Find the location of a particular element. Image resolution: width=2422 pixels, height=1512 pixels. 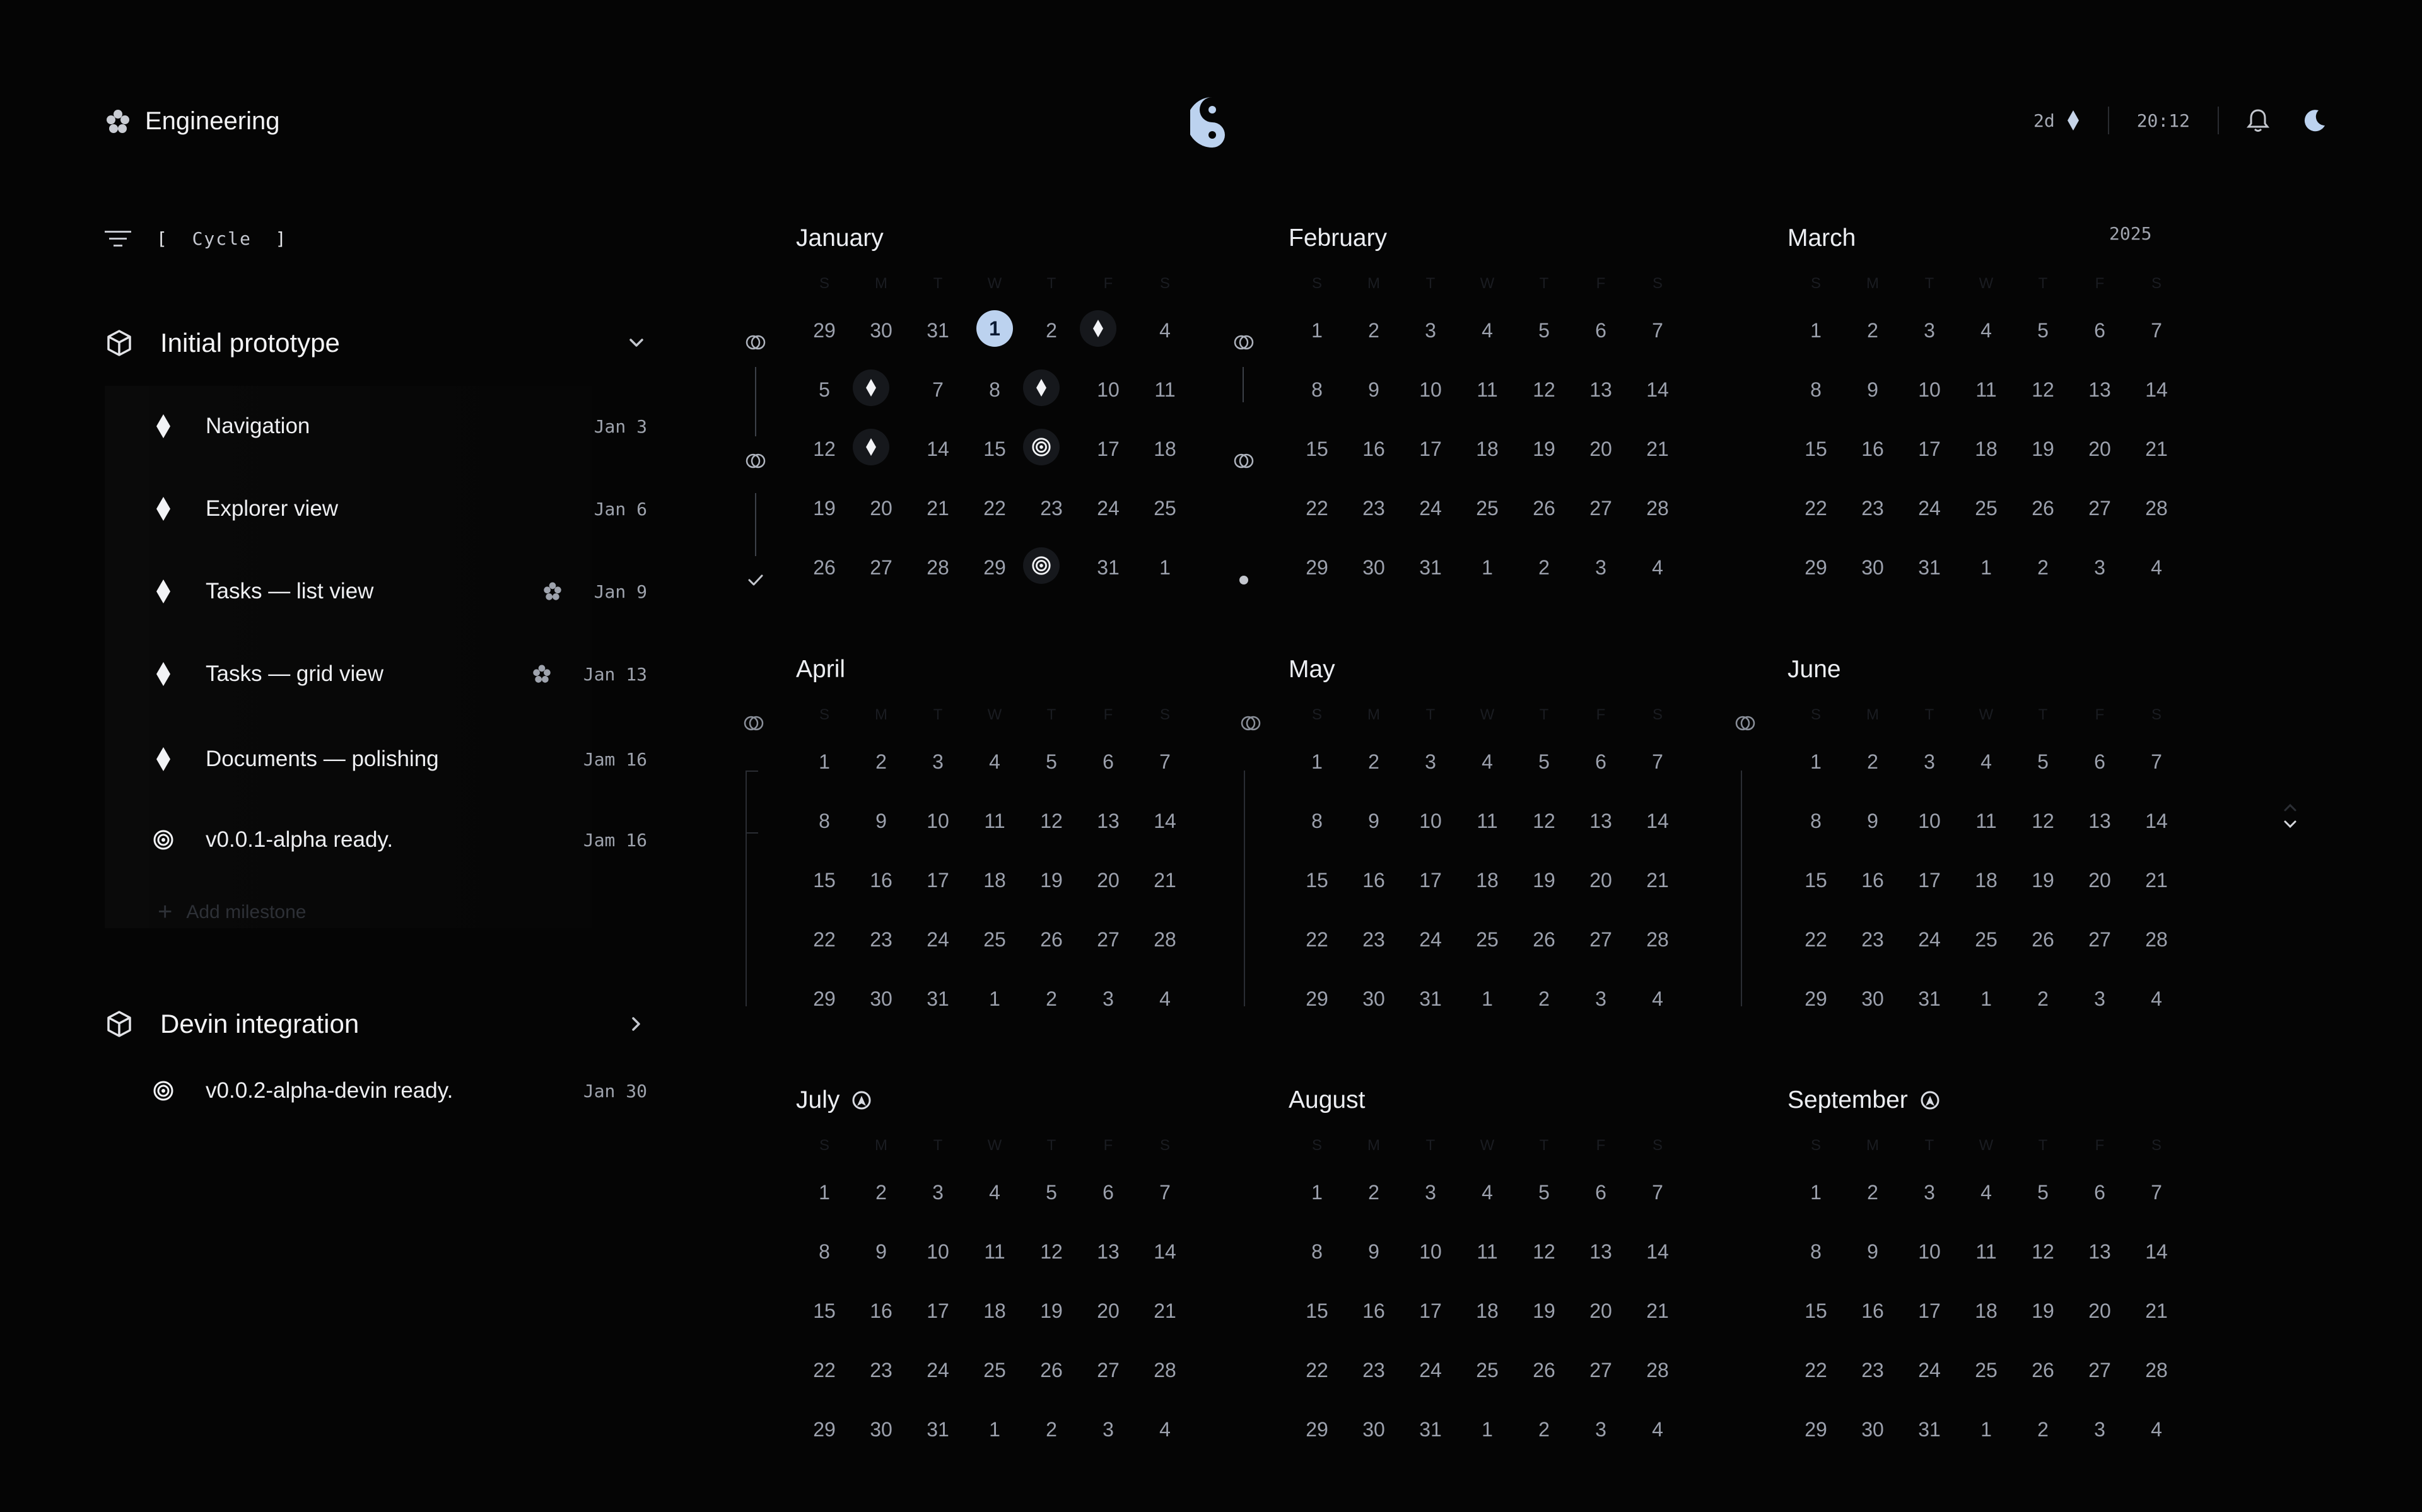

day-cell: 7 is located at coordinates (2156, 1210).